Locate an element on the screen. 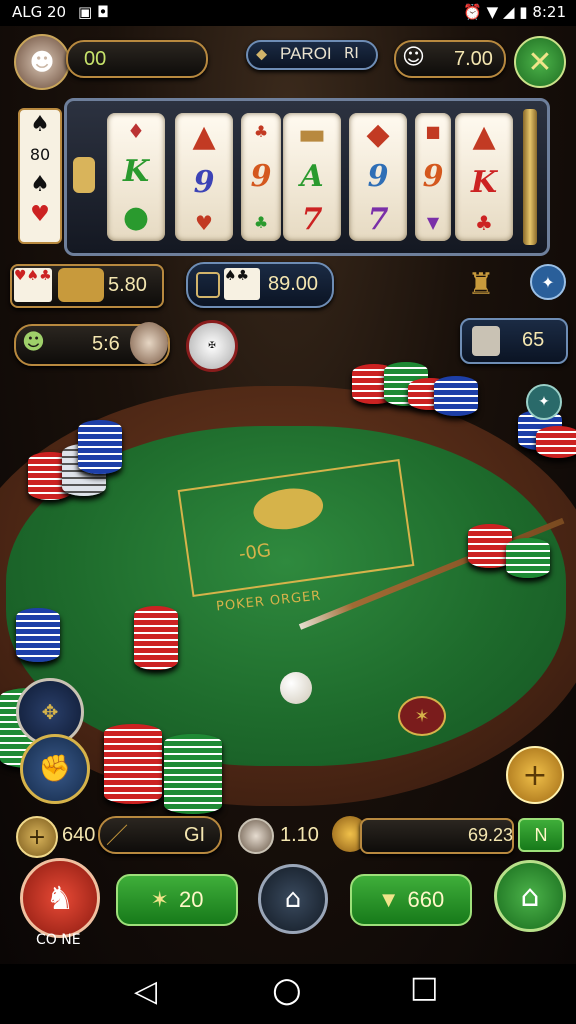 This screenshot has width=576, height=1024. reel-symbol-icon: ● is located at coordinates (136, 218).